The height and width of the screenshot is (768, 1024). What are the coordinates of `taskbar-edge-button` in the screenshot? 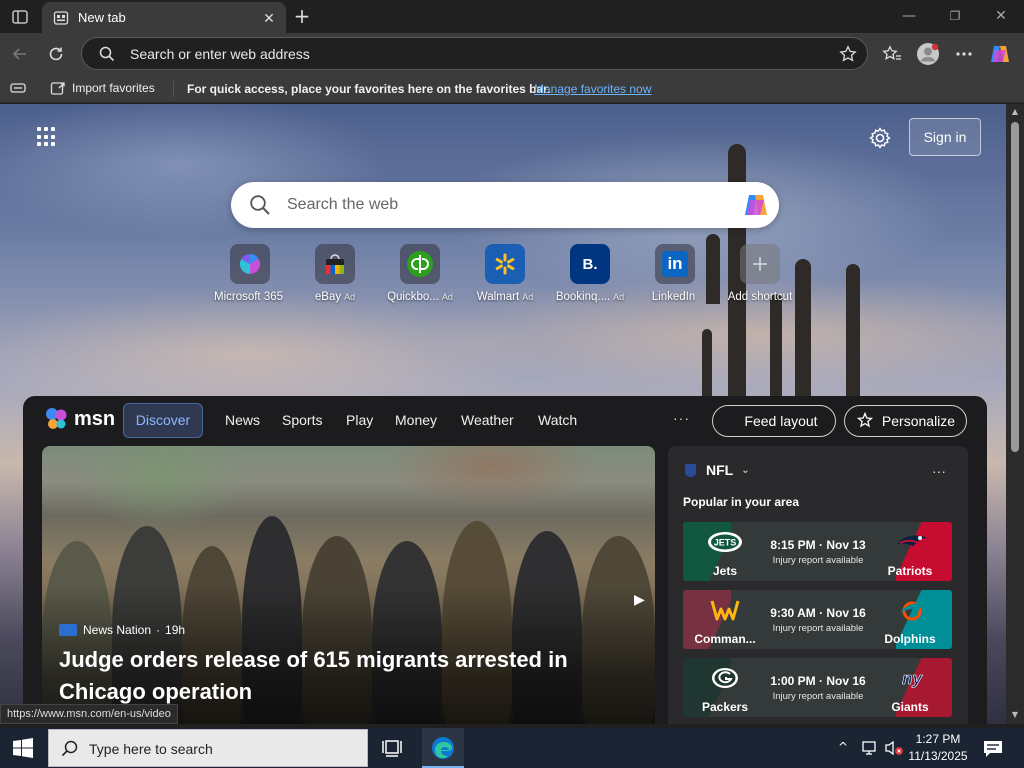 It's located at (443, 748).